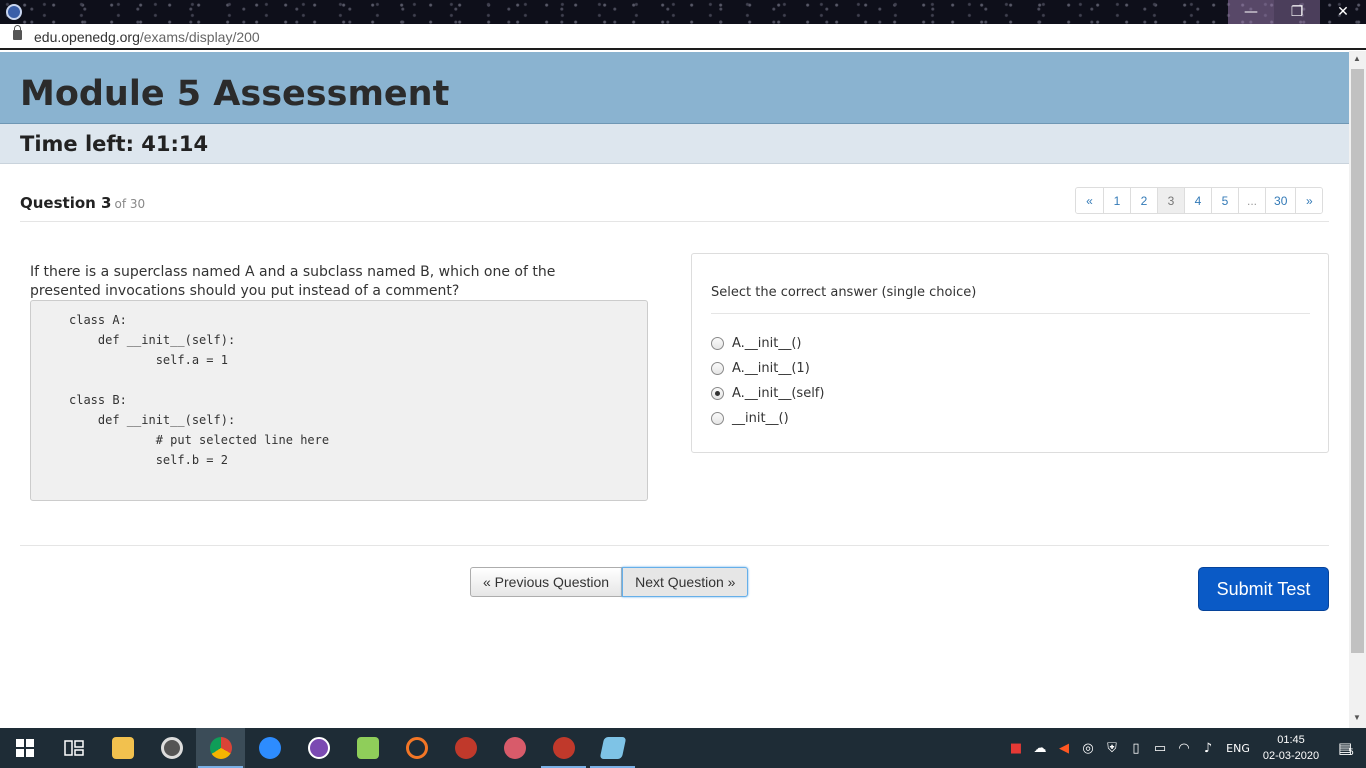  What do you see at coordinates (674, 144) in the screenshot?
I see `timer-bar: Time left: 41:14` at bounding box center [674, 144].